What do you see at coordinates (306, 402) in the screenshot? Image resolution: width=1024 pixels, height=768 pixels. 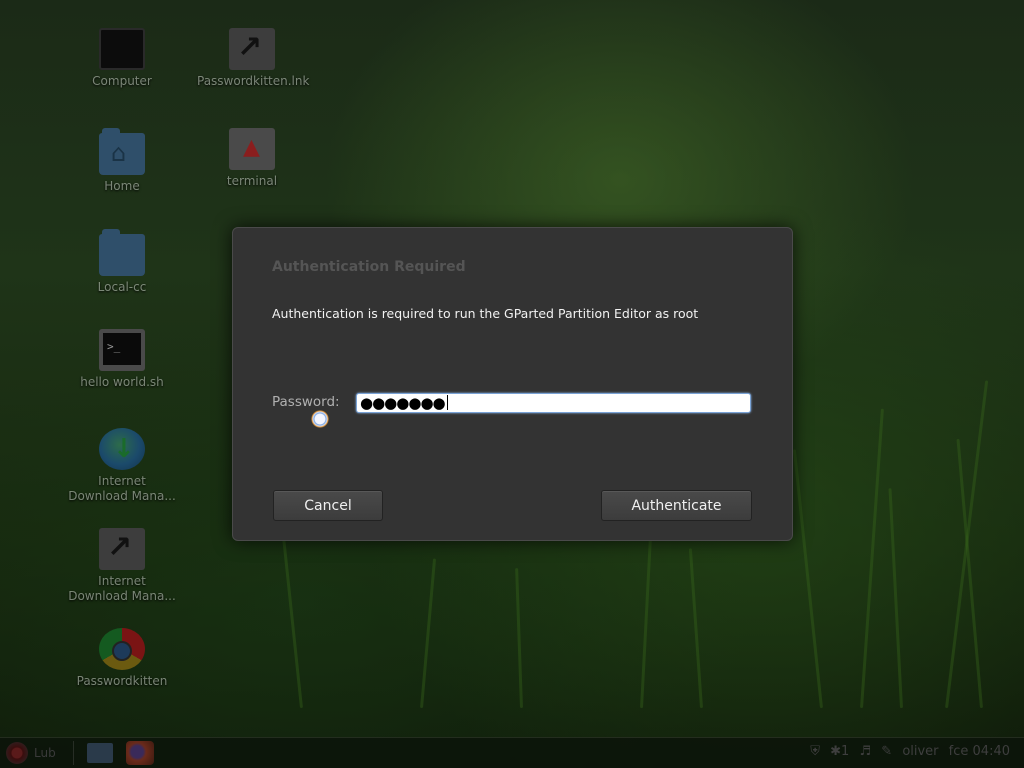 I see `password-label: Password:` at bounding box center [306, 402].